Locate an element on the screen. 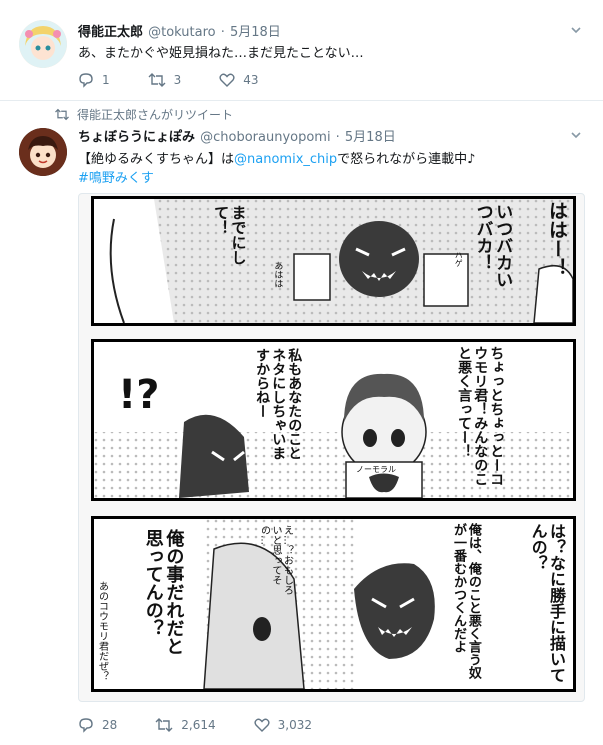 Image resolution: width=603 pixels, height=745 pixels. retweet-button: 3 is located at coordinates (165, 80).